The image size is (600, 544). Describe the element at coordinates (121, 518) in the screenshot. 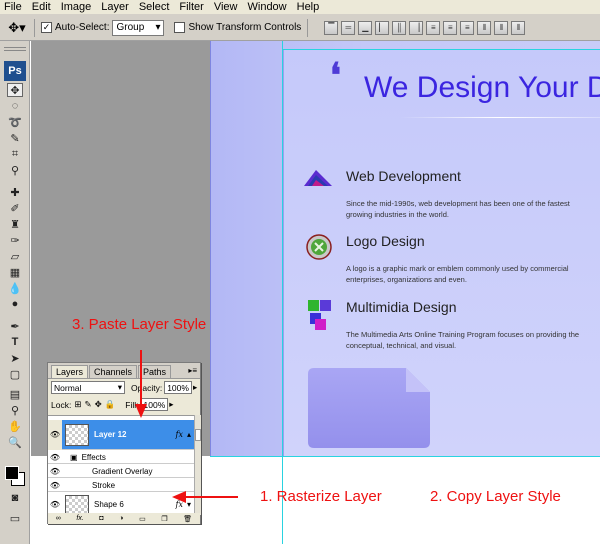

I see `adjustment-layer-icon: ◑` at that location.